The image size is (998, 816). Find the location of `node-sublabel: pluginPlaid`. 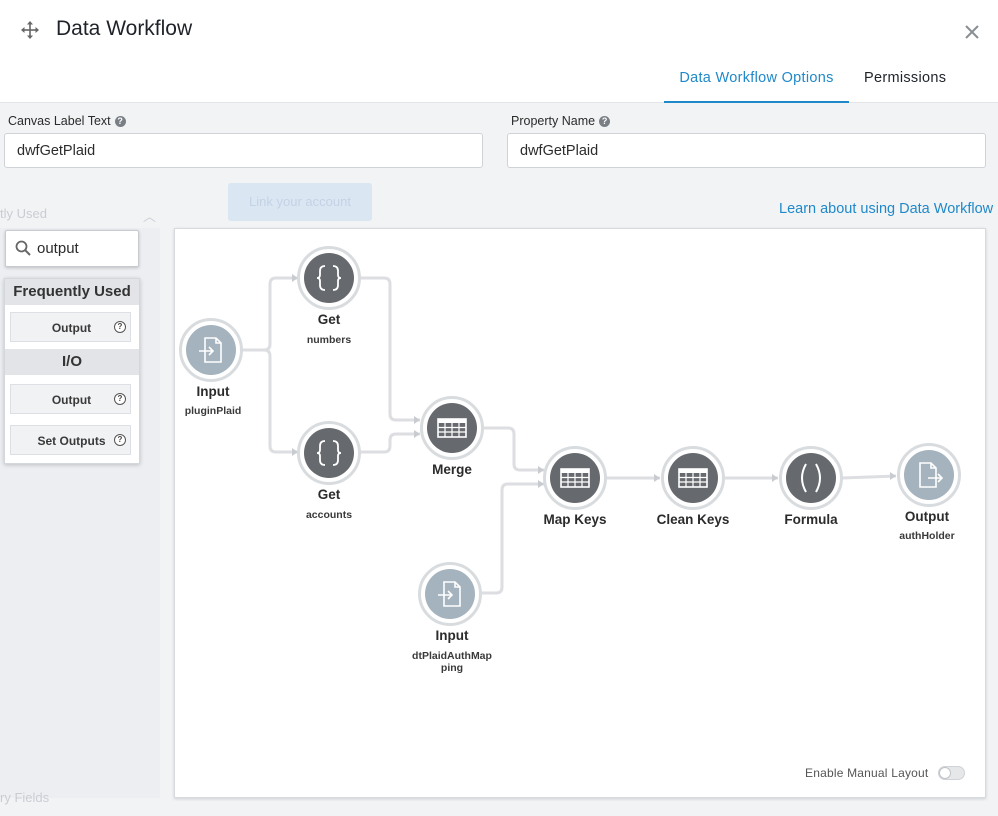

node-sublabel: pluginPlaid is located at coordinates (213, 411).